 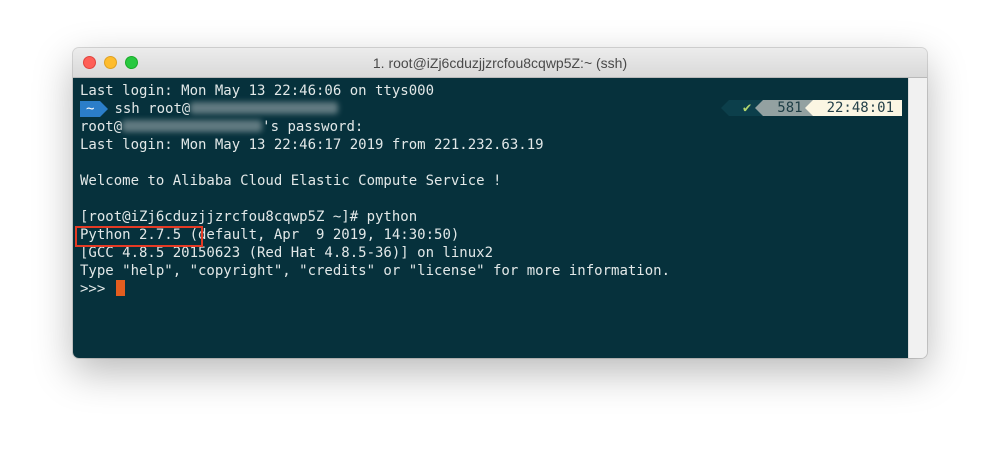 What do you see at coordinates (97, 289) in the screenshot?
I see `python-prompt: >>>` at bounding box center [97, 289].